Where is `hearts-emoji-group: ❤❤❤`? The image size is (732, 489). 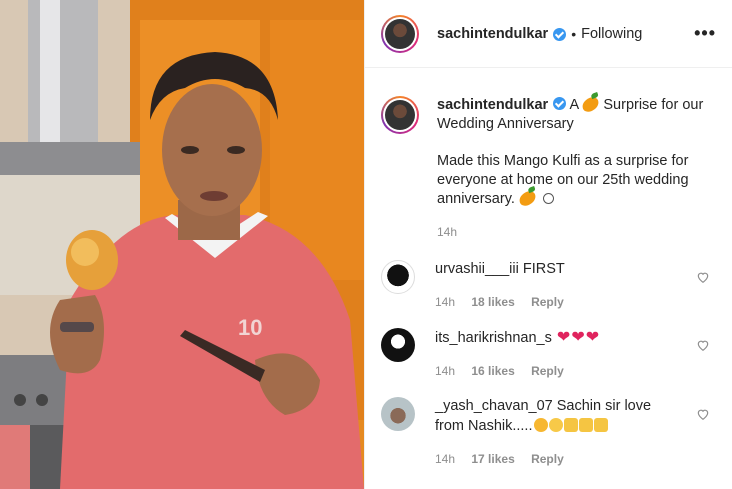 hearts-emoji-group: ❤❤❤ is located at coordinates (578, 337).